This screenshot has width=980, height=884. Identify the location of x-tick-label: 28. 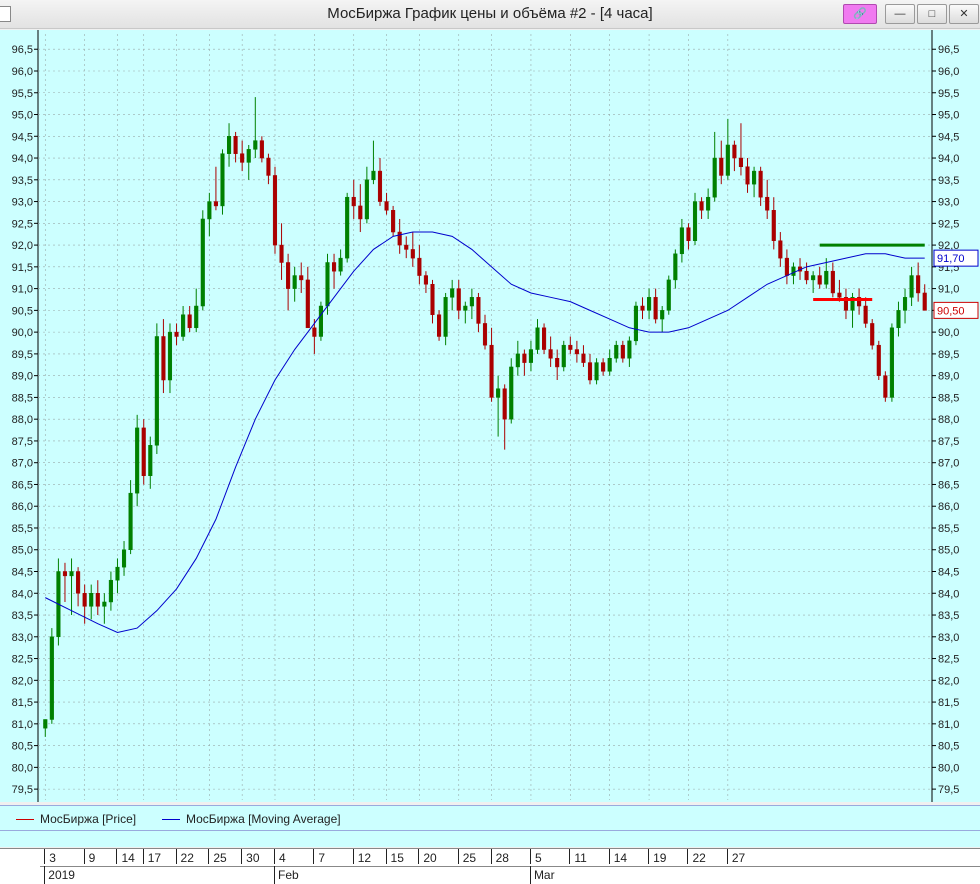
(502, 858).